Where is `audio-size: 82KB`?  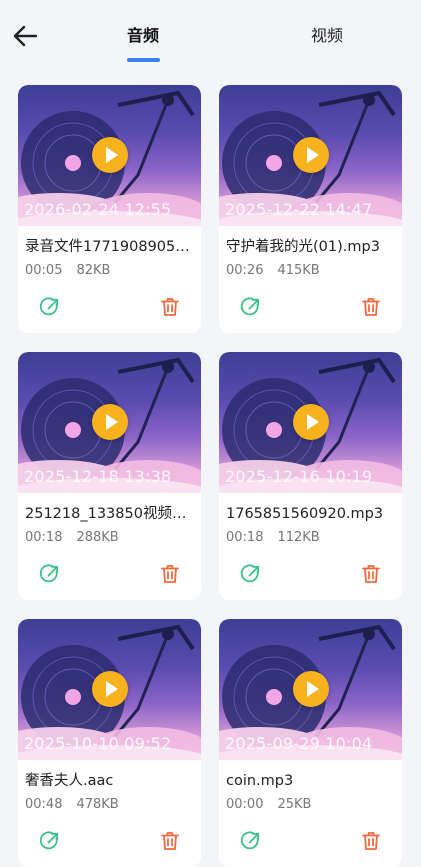 audio-size: 82KB is located at coordinates (93, 270).